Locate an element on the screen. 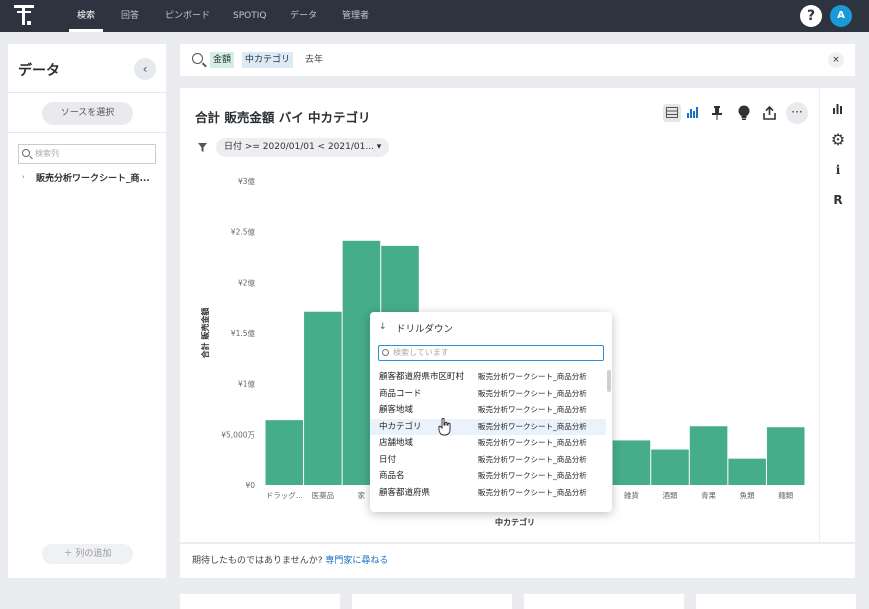 This screenshot has height=609, width=869. more-icon: ··· is located at coordinates (797, 113).